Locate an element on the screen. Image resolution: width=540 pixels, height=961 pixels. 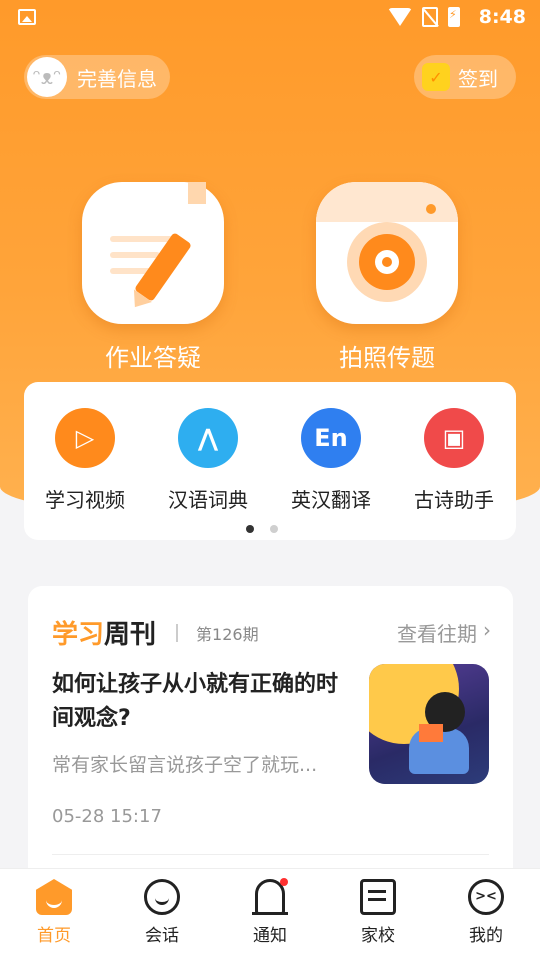
home-icon is located at coordinates (54, 897).